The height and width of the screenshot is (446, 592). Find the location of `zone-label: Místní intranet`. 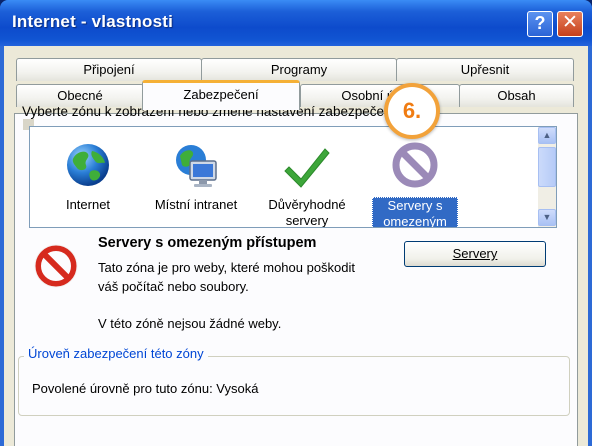

zone-label: Místní intranet is located at coordinates (196, 204).